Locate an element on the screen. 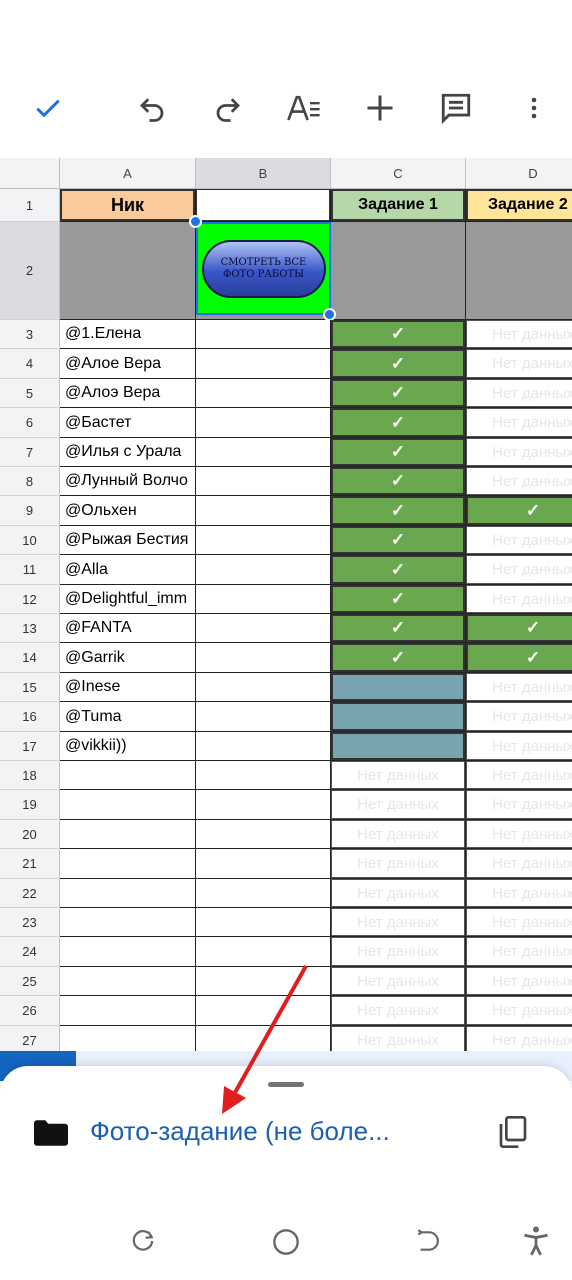 The width and height of the screenshot is (572, 1280). red-arrow-annotation is located at coordinates (265, 1039).